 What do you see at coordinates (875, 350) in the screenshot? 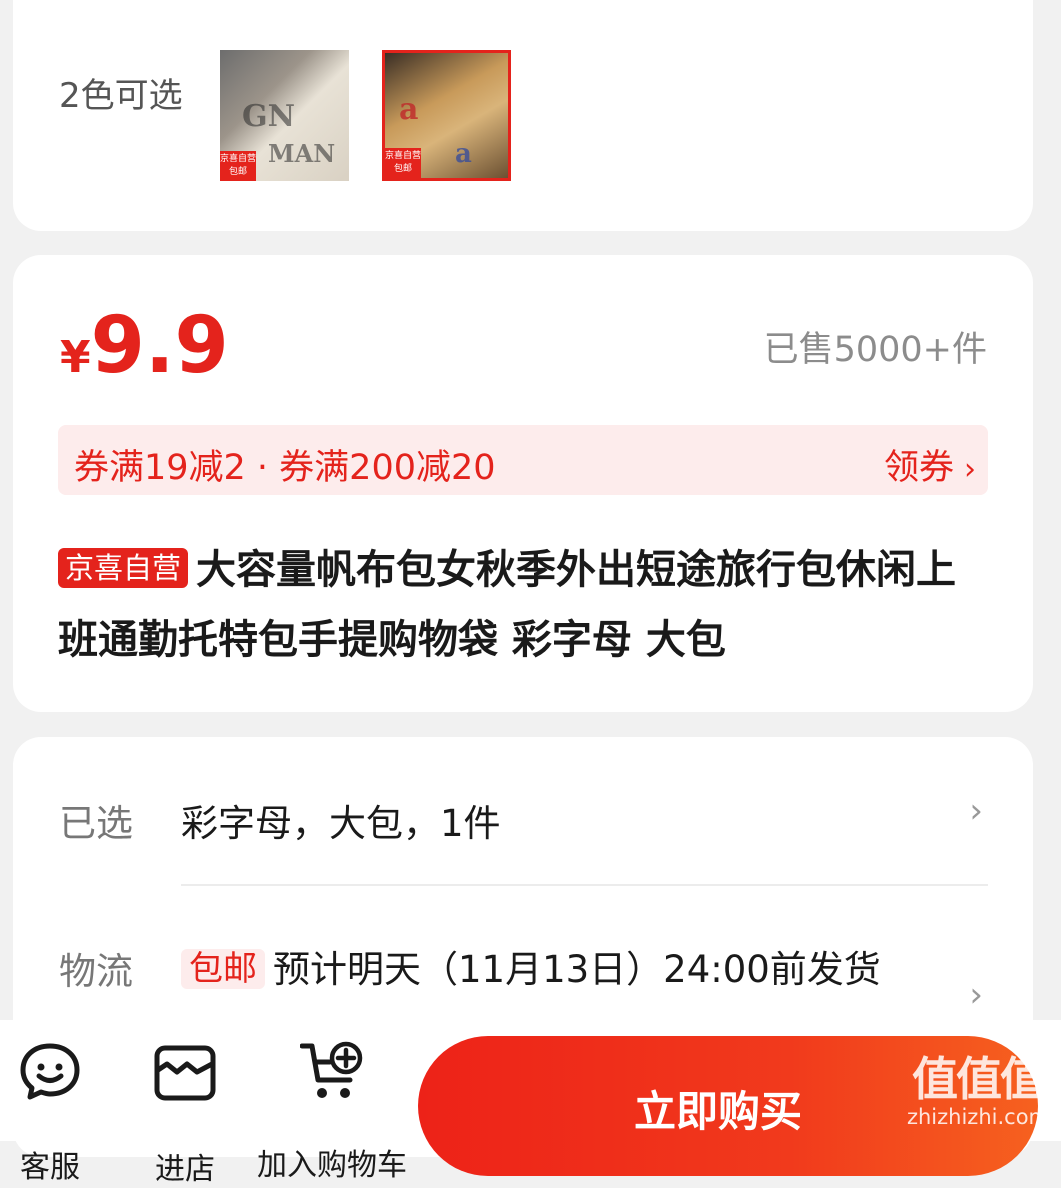
I see `sold-count: 已售5000+件` at bounding box center [875, 350].